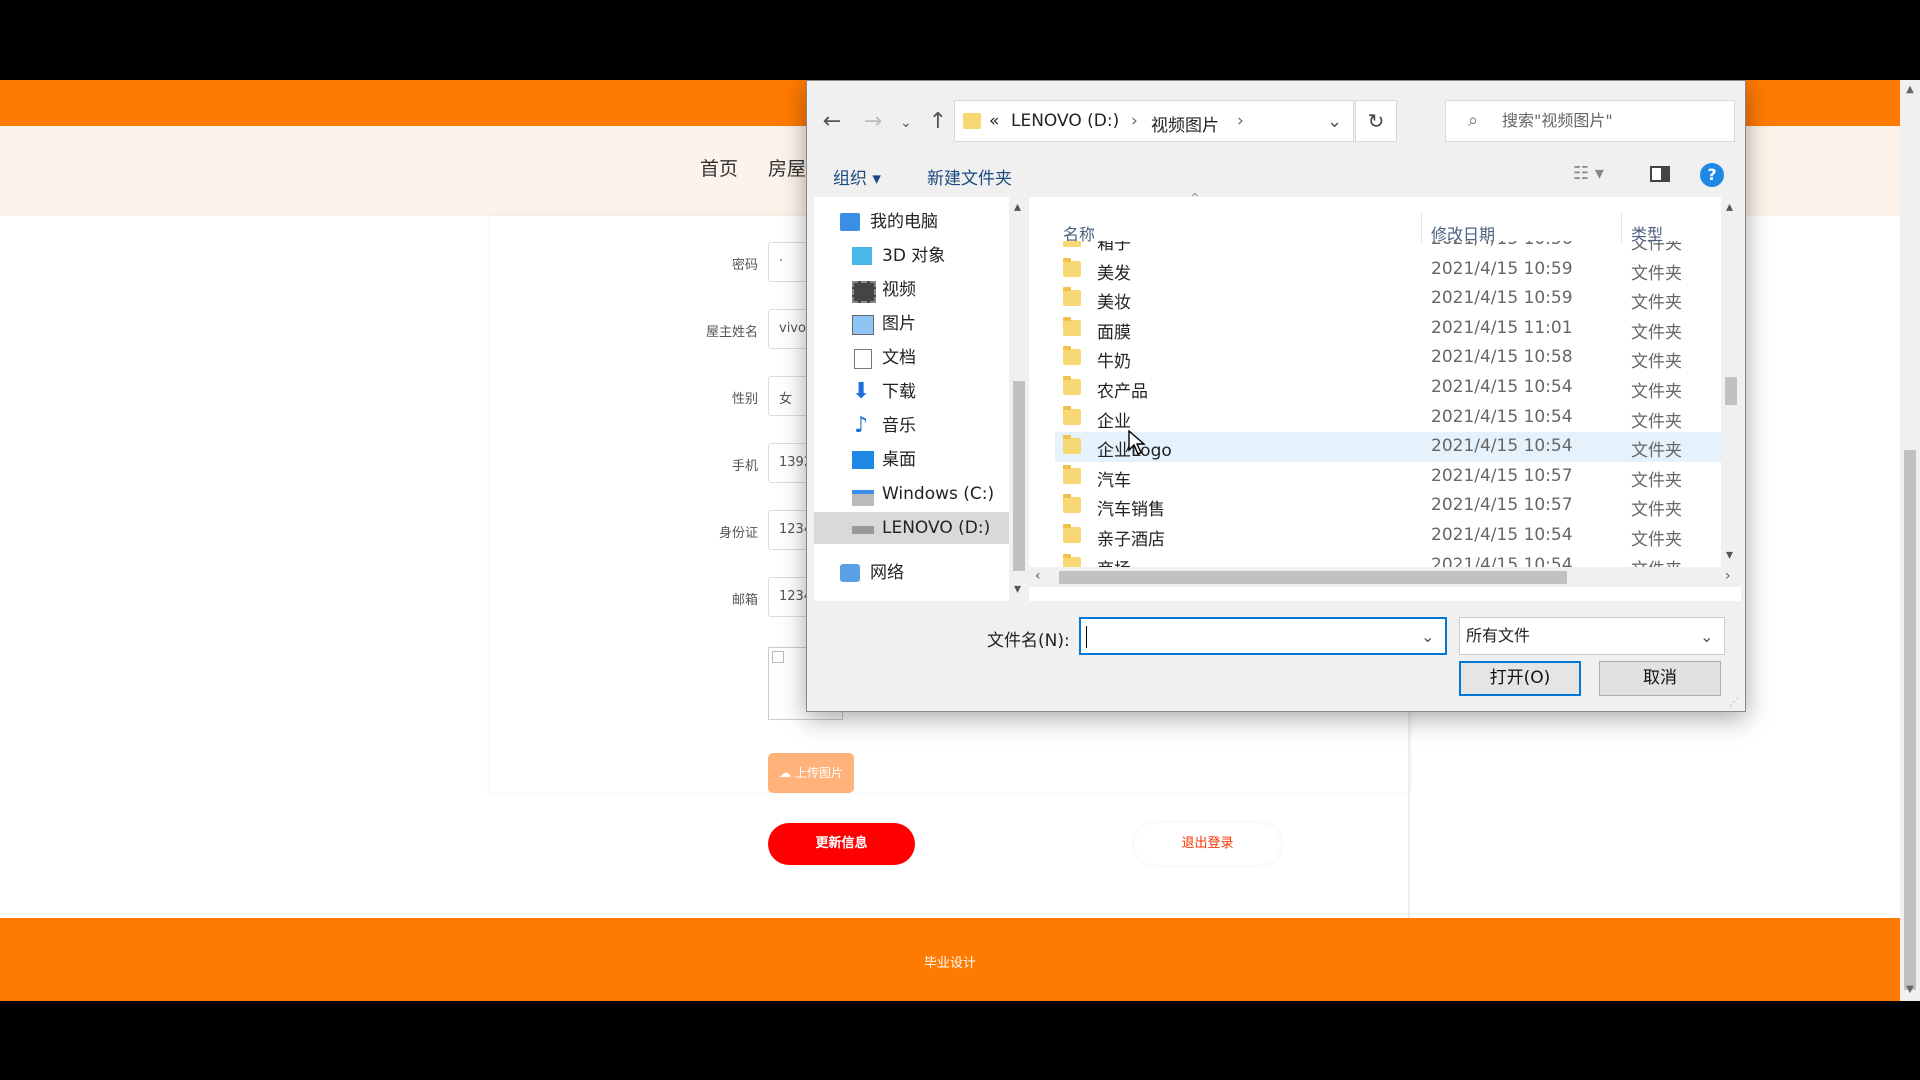  Describe the element at coordinates (811, 773) in the screenshot. I see `upload-image-button: ☁ 上传图片` at that location.